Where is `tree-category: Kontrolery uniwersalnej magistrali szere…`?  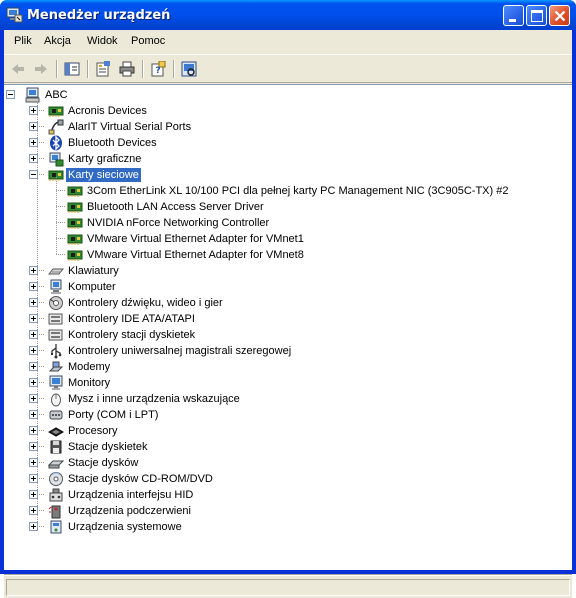
tree-category: Kontrolery uniwersalnej magistrali szere… is located at coordinates (284, 351).